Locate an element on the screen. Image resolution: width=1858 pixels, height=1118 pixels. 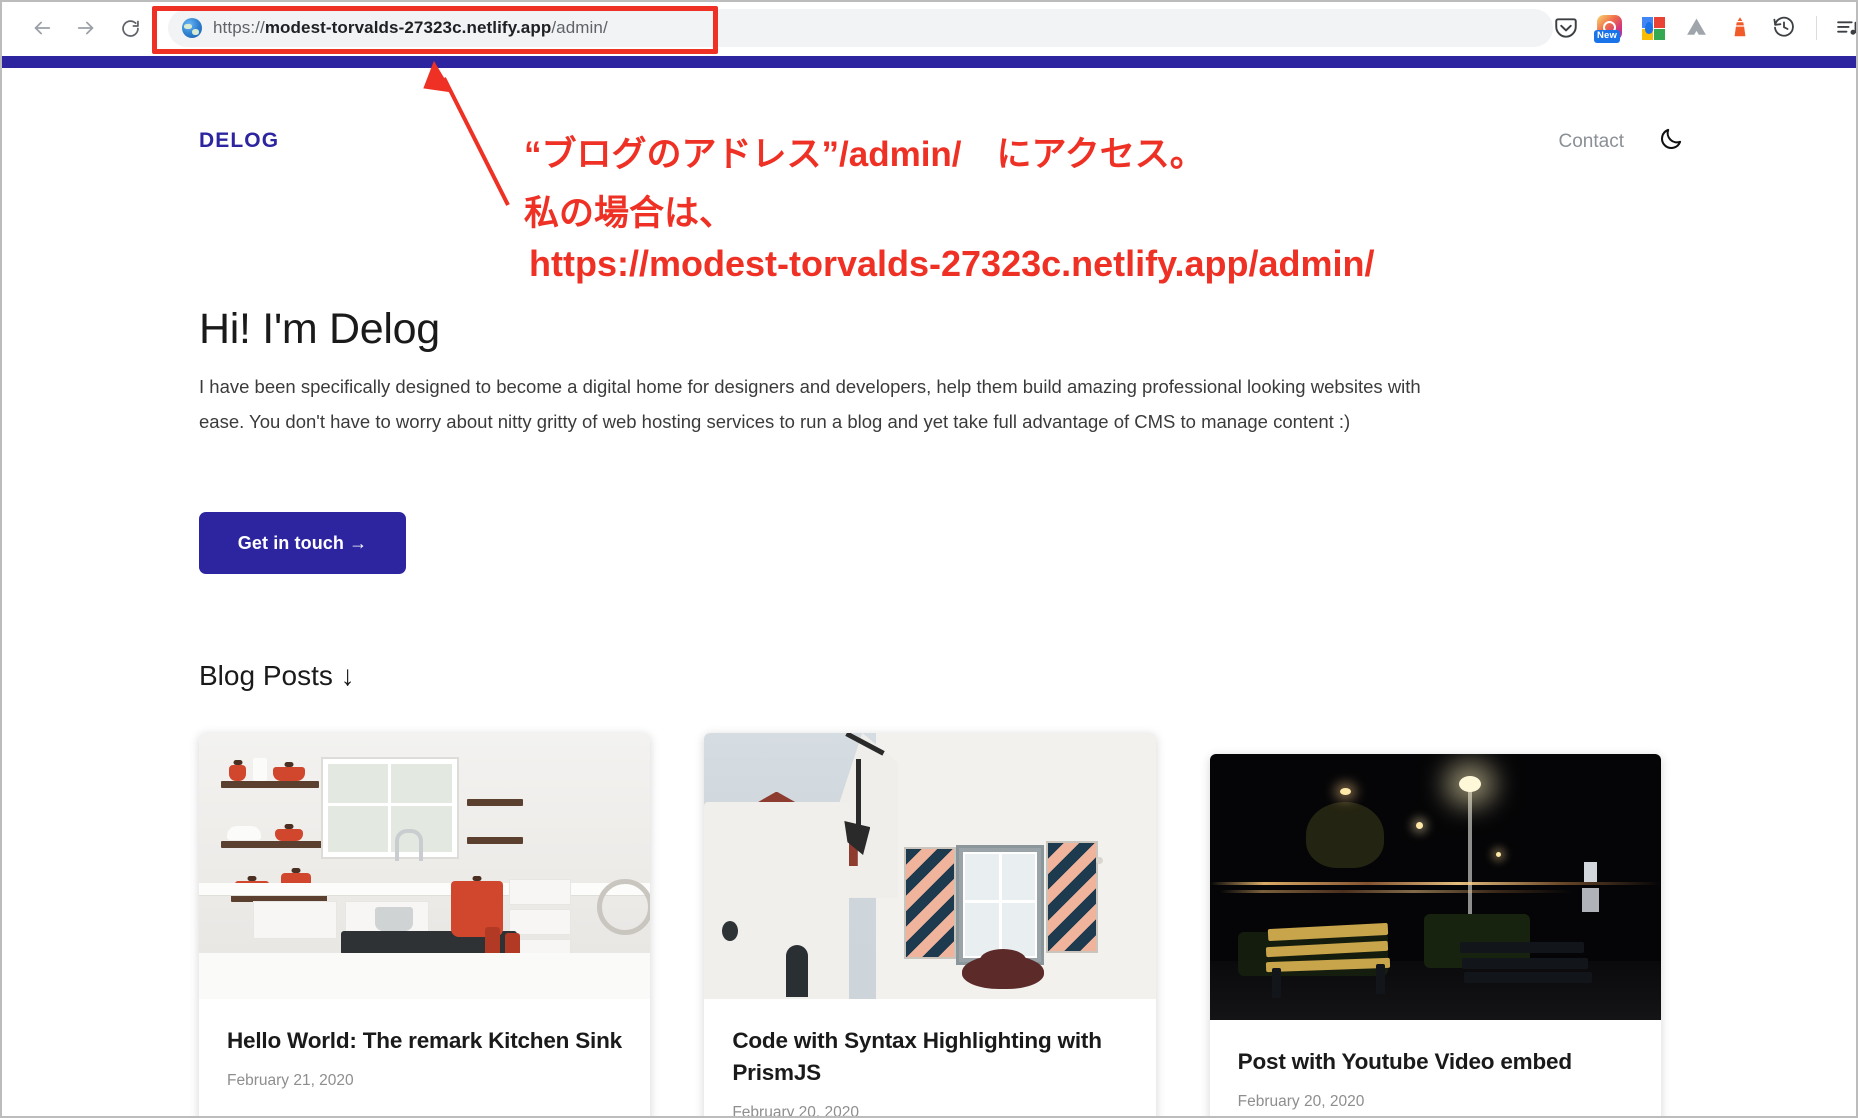
drive-icon is located at coordinates (1697, 28).